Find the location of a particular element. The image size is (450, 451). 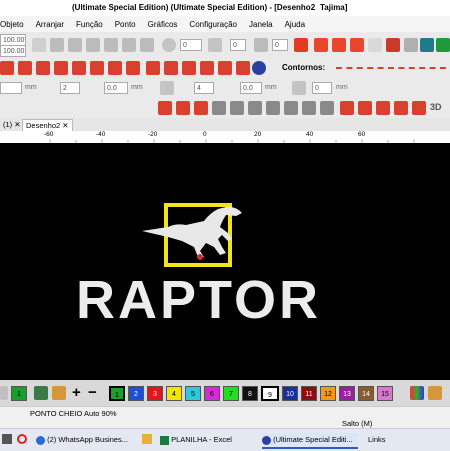

pattern-select-icon is located at coordinates (167, 88).